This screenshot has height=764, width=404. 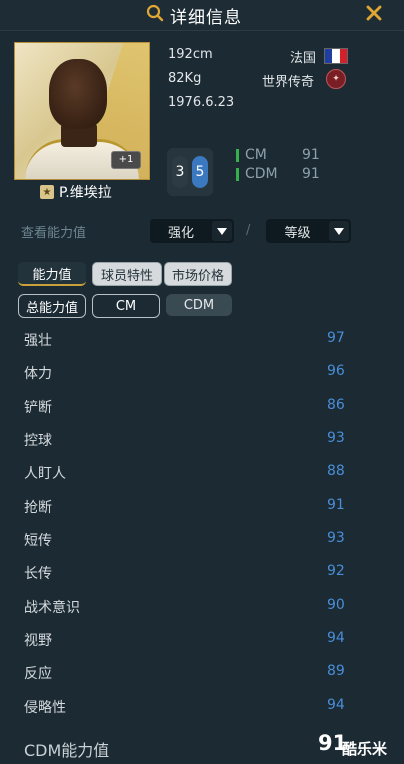 I want to click on star-icon: ★, so click(x=47, y=192).